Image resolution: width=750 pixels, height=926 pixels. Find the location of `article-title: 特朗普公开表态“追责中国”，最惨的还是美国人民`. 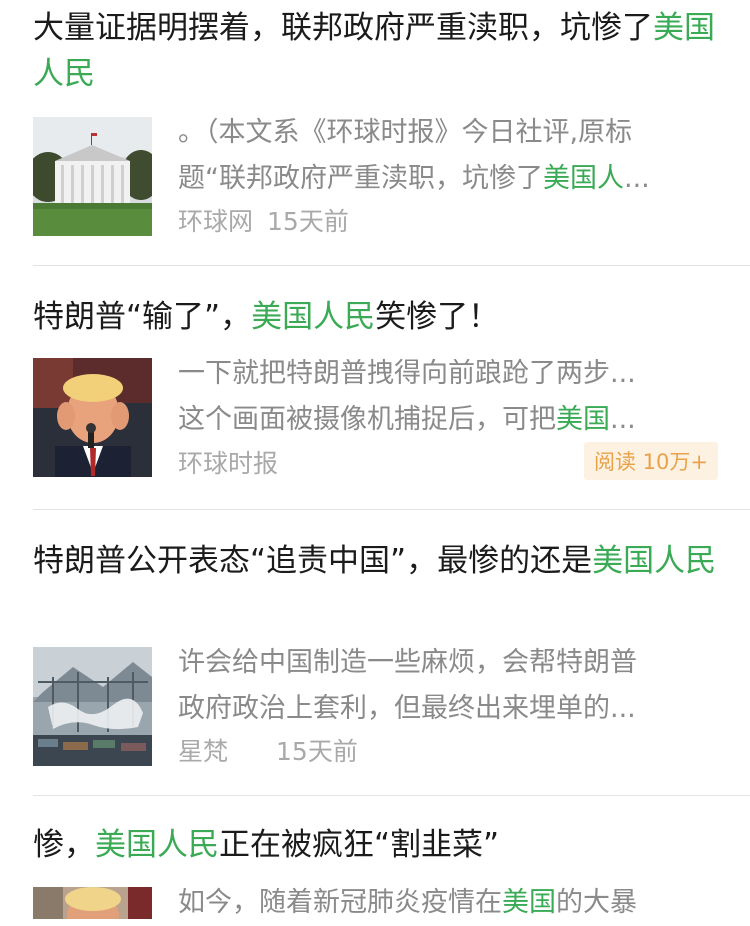

article-title: 特朗普公开表态“追责中国”，最惨的还是美国人民 is located at coordinates (378, 561).